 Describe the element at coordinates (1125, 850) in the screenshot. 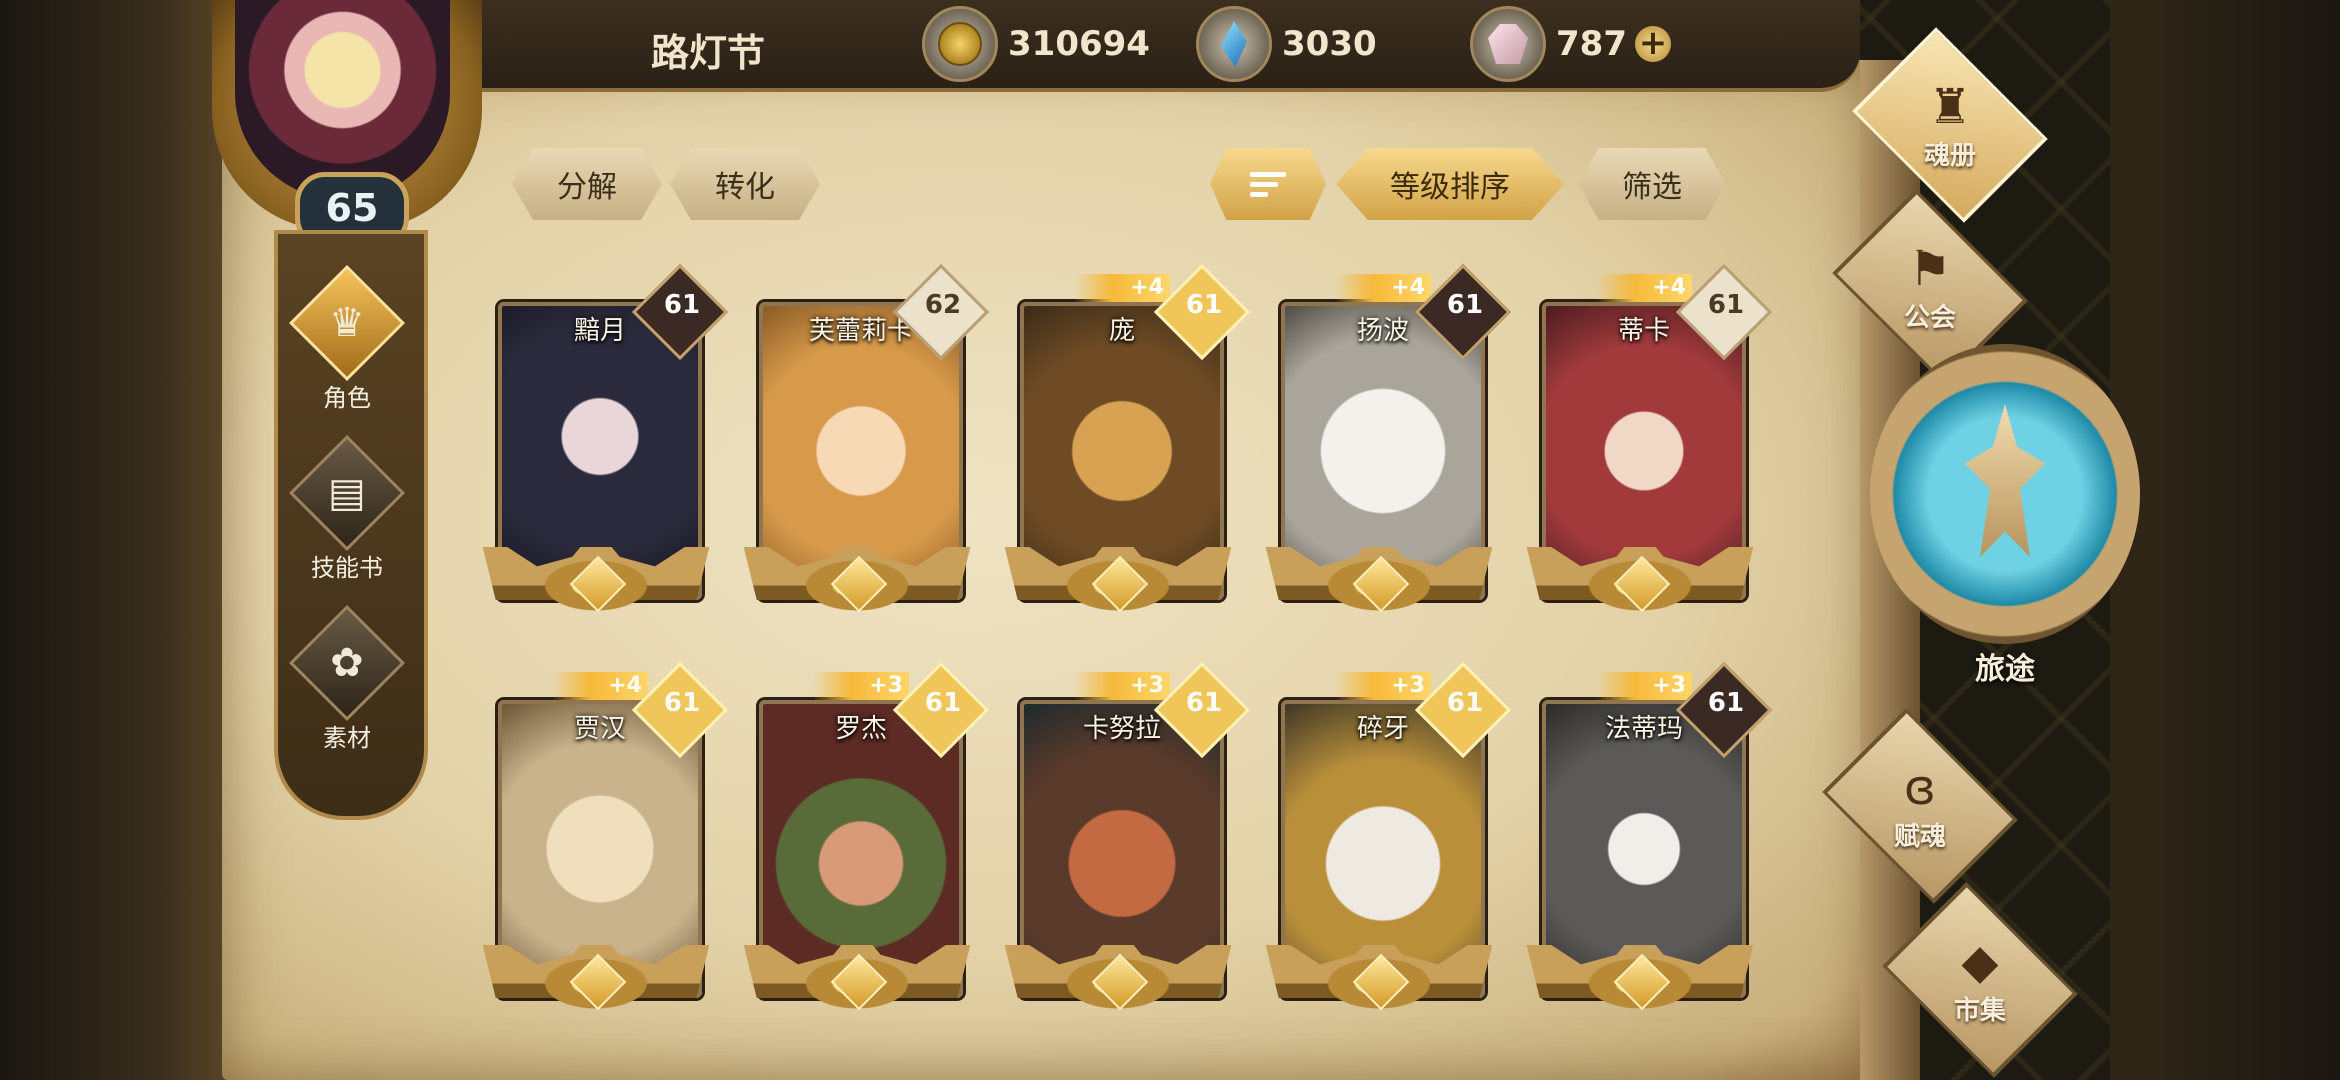

I see `hero-card: 卡努拉 +3 61` at that location.